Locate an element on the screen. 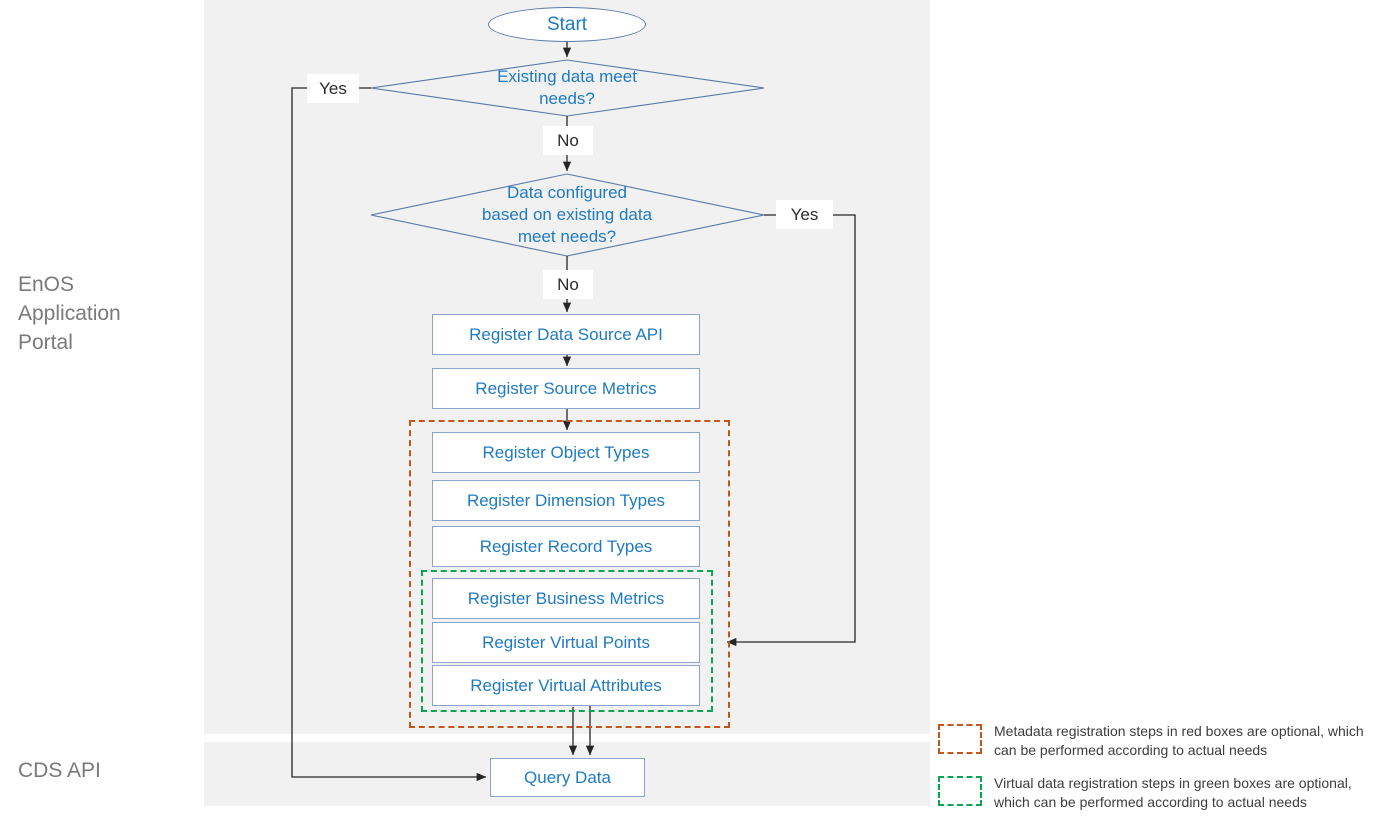 This screenshot has width=1386, height=826. node-register-dimension-types: Register Dimension Types is located at coordinates (566, 500).